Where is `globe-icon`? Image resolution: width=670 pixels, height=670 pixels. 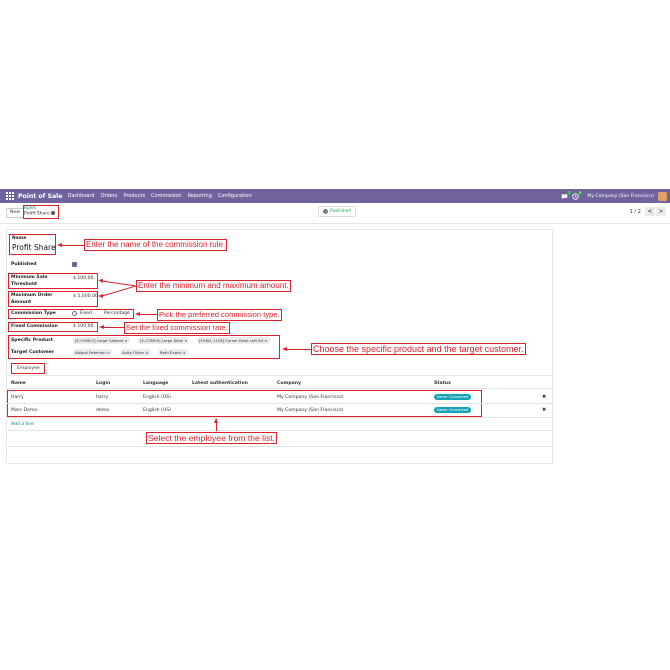
globe-icon is located at coordinates (325, 211).